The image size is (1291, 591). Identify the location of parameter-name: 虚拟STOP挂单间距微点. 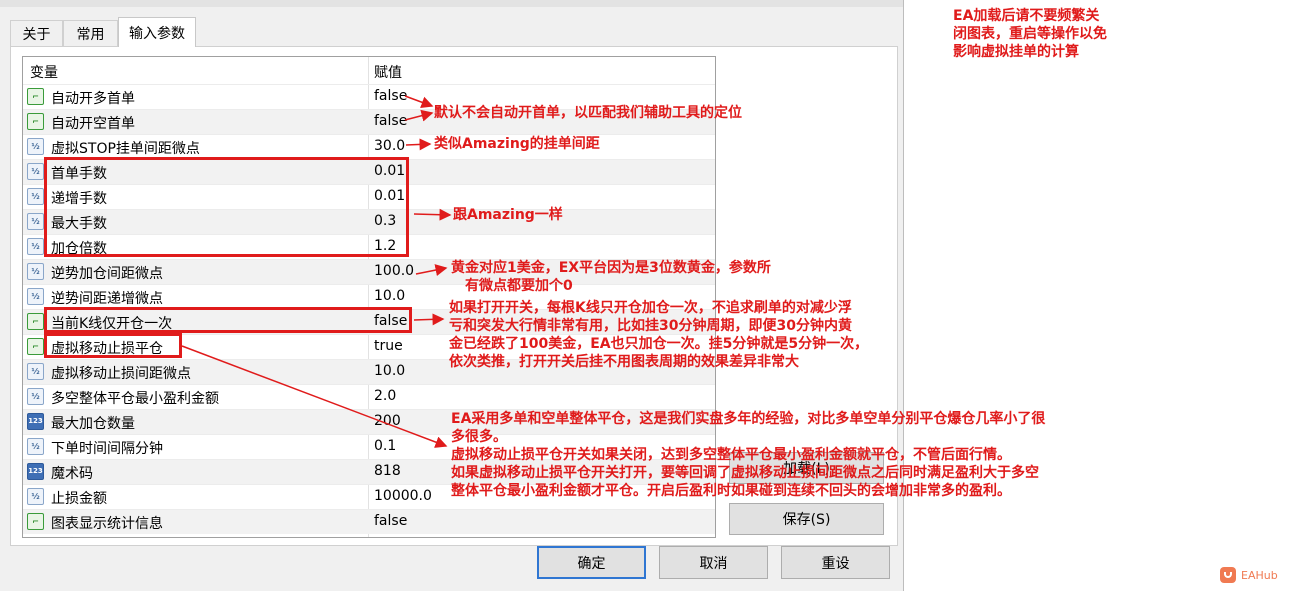
(125, 149).